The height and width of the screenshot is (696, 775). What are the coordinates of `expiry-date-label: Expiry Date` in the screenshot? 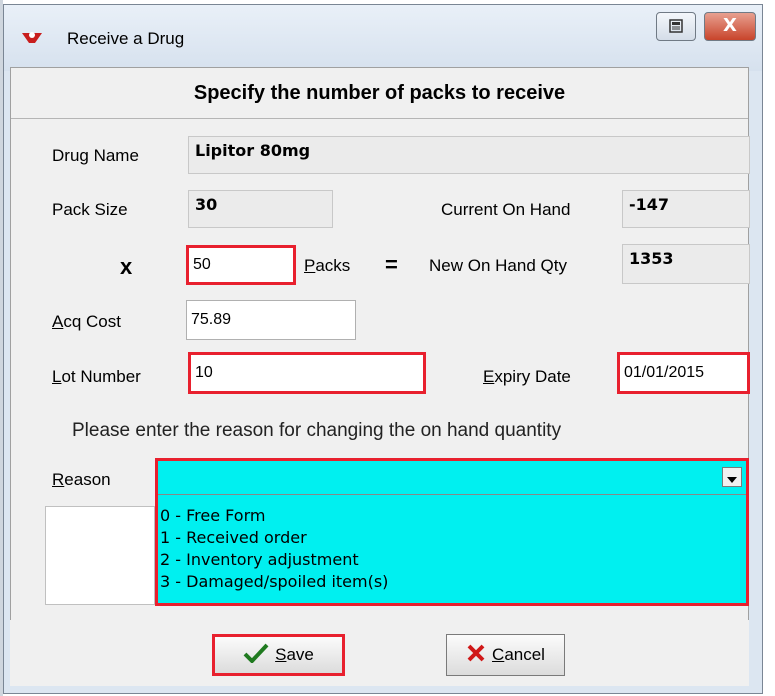 It's located at (527, 377).